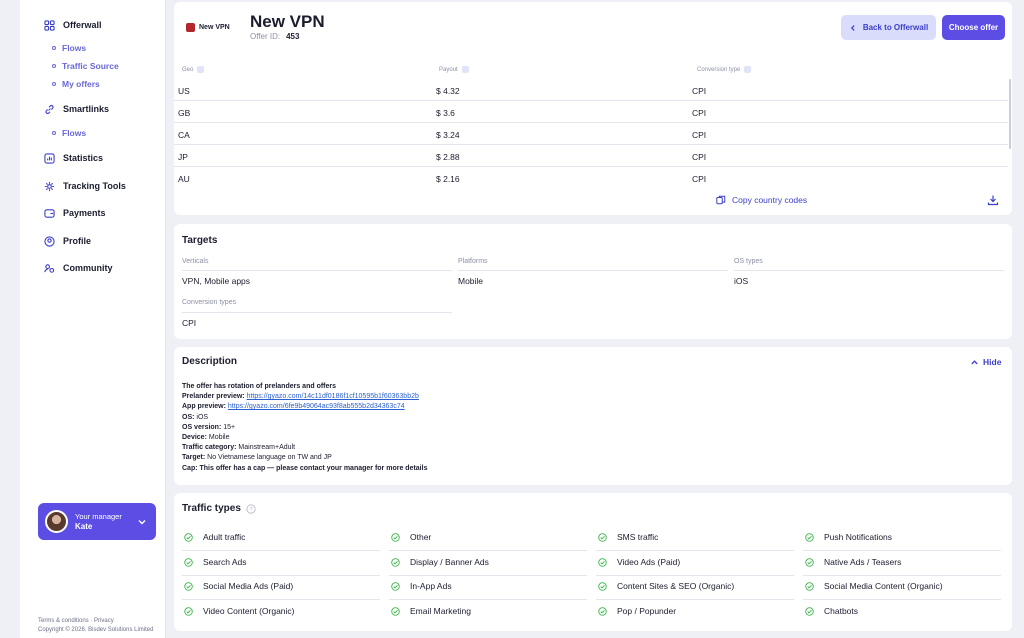  Describe the element at coordinates (195, 458) in the screenshot. I see `description-label: Target:` at that location.